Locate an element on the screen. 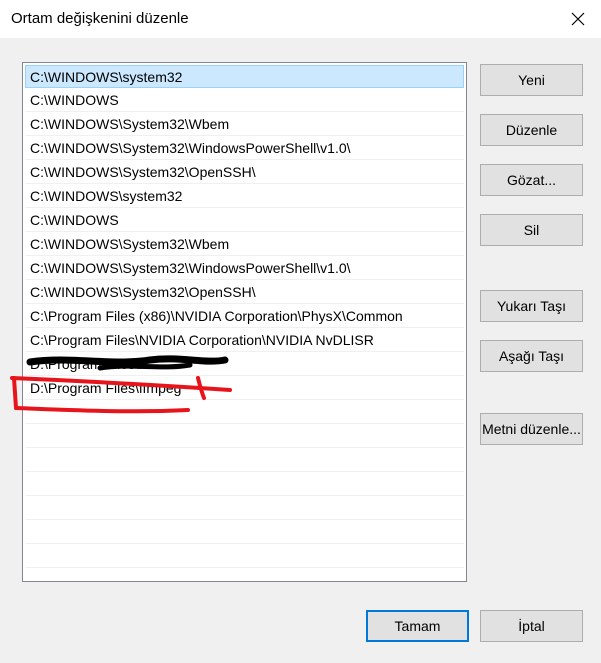 Image resolution: width=601 pixels, height=663 pixels. window-title: Ortam değişkenini düzenle is located at coordinates (100, 18).